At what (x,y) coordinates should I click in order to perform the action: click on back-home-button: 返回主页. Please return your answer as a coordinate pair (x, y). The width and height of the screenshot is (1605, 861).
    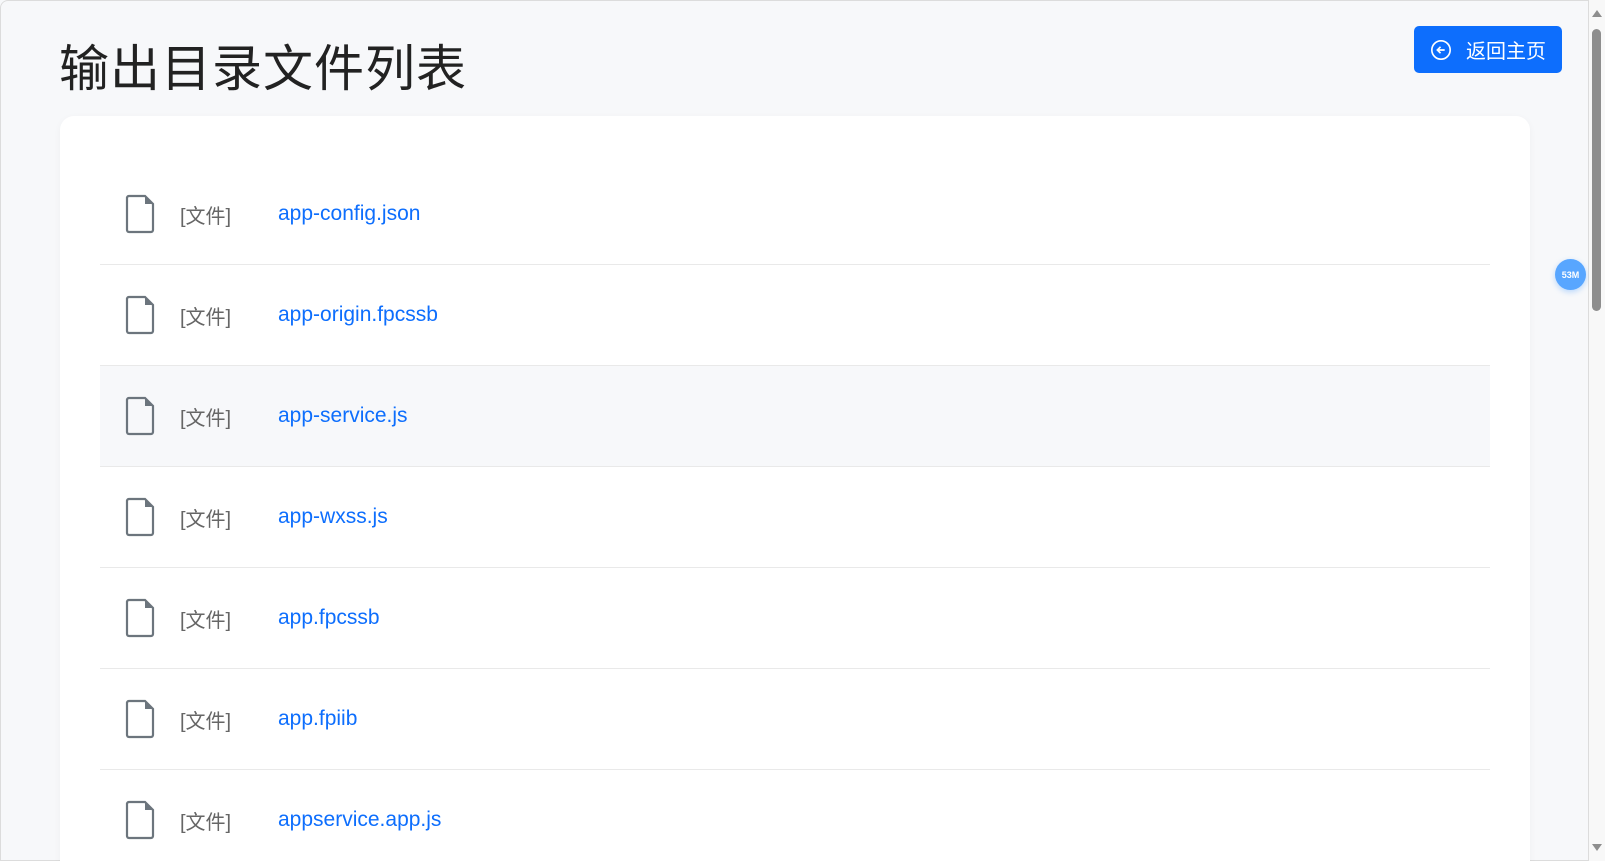
    Looking at the image, I should click on (1488, 49).